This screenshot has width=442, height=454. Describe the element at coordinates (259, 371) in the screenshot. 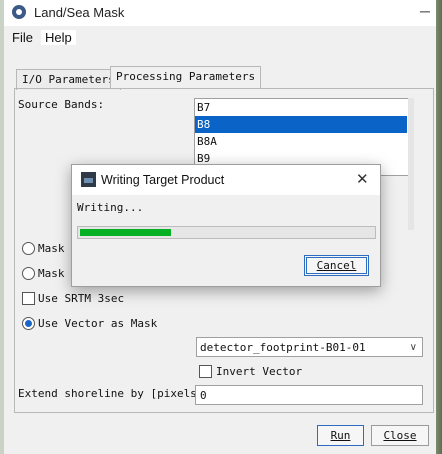

I see `invert-vector-label: Invert Vector` at that location.